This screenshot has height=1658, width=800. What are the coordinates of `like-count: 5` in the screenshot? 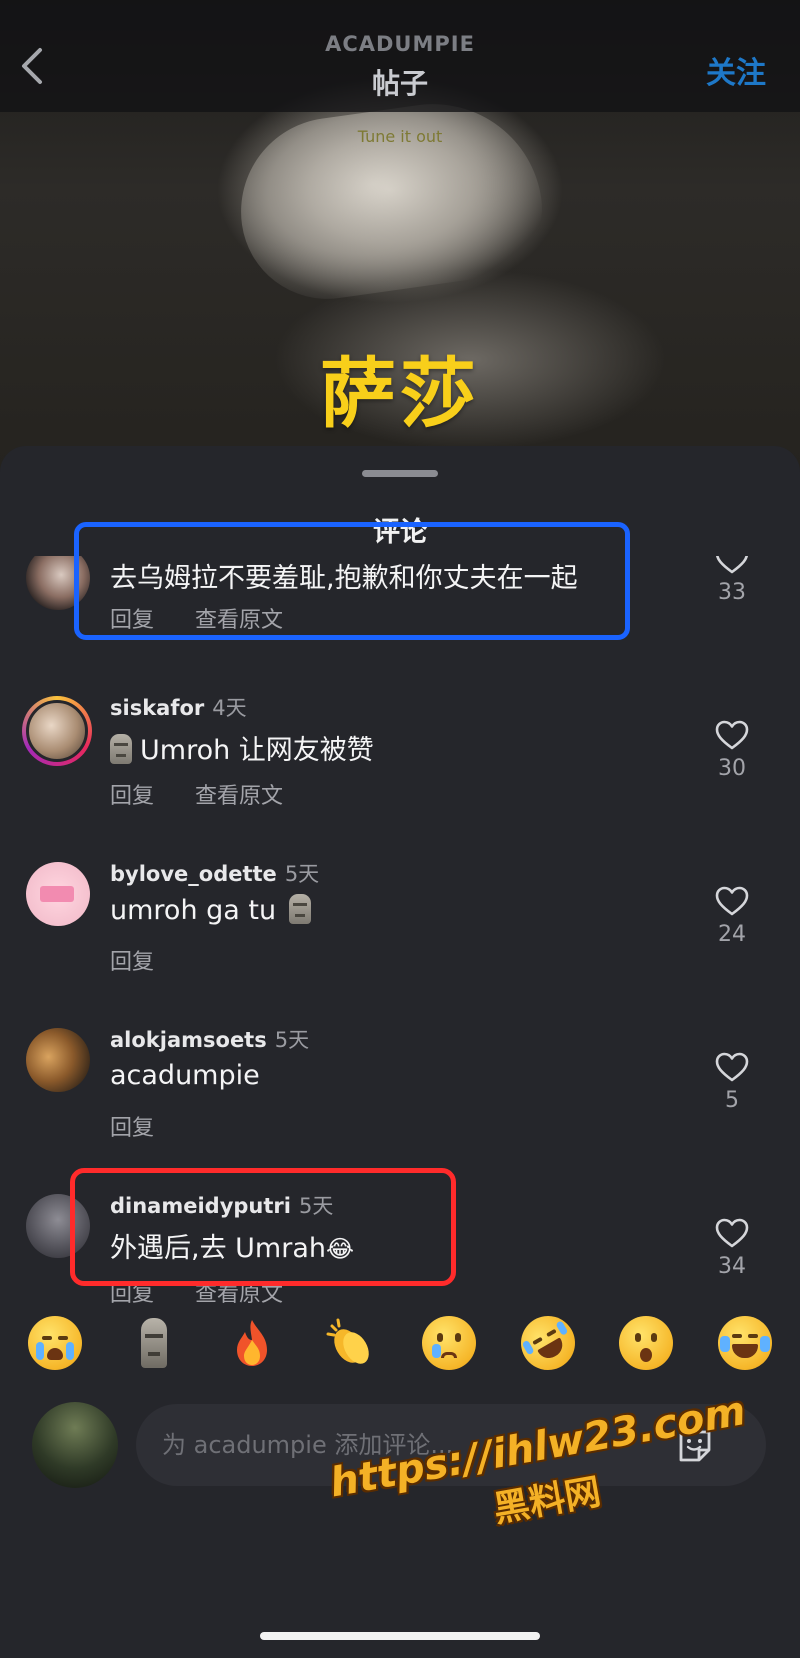 It's located at (732, 1100).